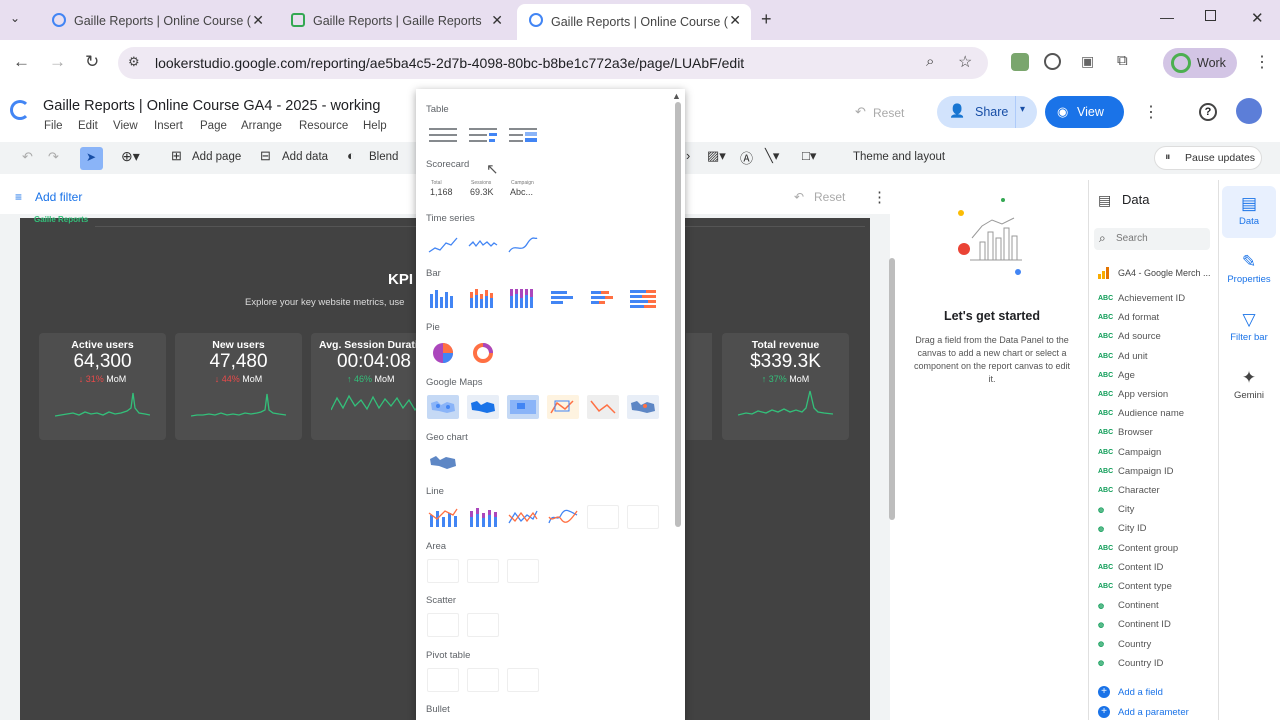 The image size is (1280, 720). Describe the element at coordinates (634, 22) in the screenshot. I see `browser-tab-3-active: Gaille Reports | Online Course ( ✕` at that location.